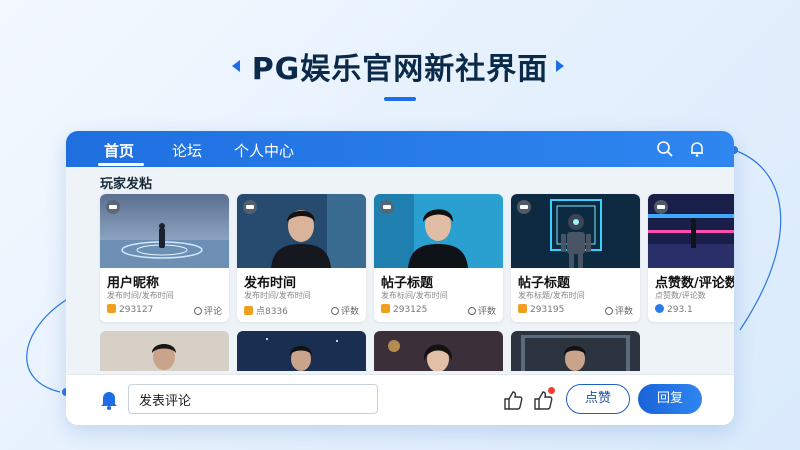 Image resolution: width=800 pixels, height=450 pixels. Describe the element at coordinates (236, 66) in the screenshot. I see `arrow-left-icon` at that location.